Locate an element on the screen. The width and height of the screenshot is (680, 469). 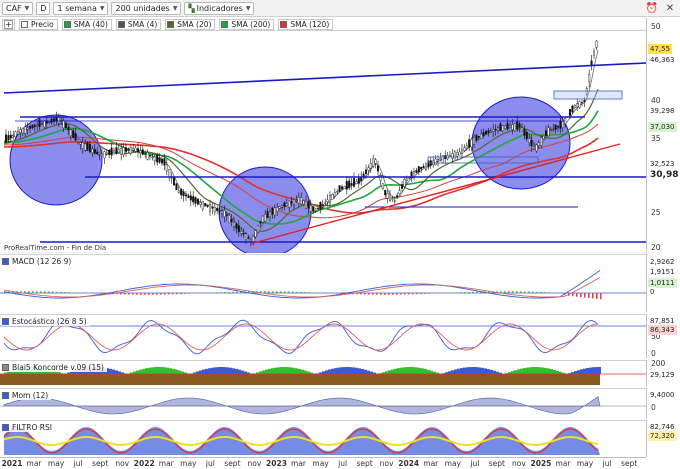
period-selector: 1 semana ▼ is located at coordinates (81, 8).